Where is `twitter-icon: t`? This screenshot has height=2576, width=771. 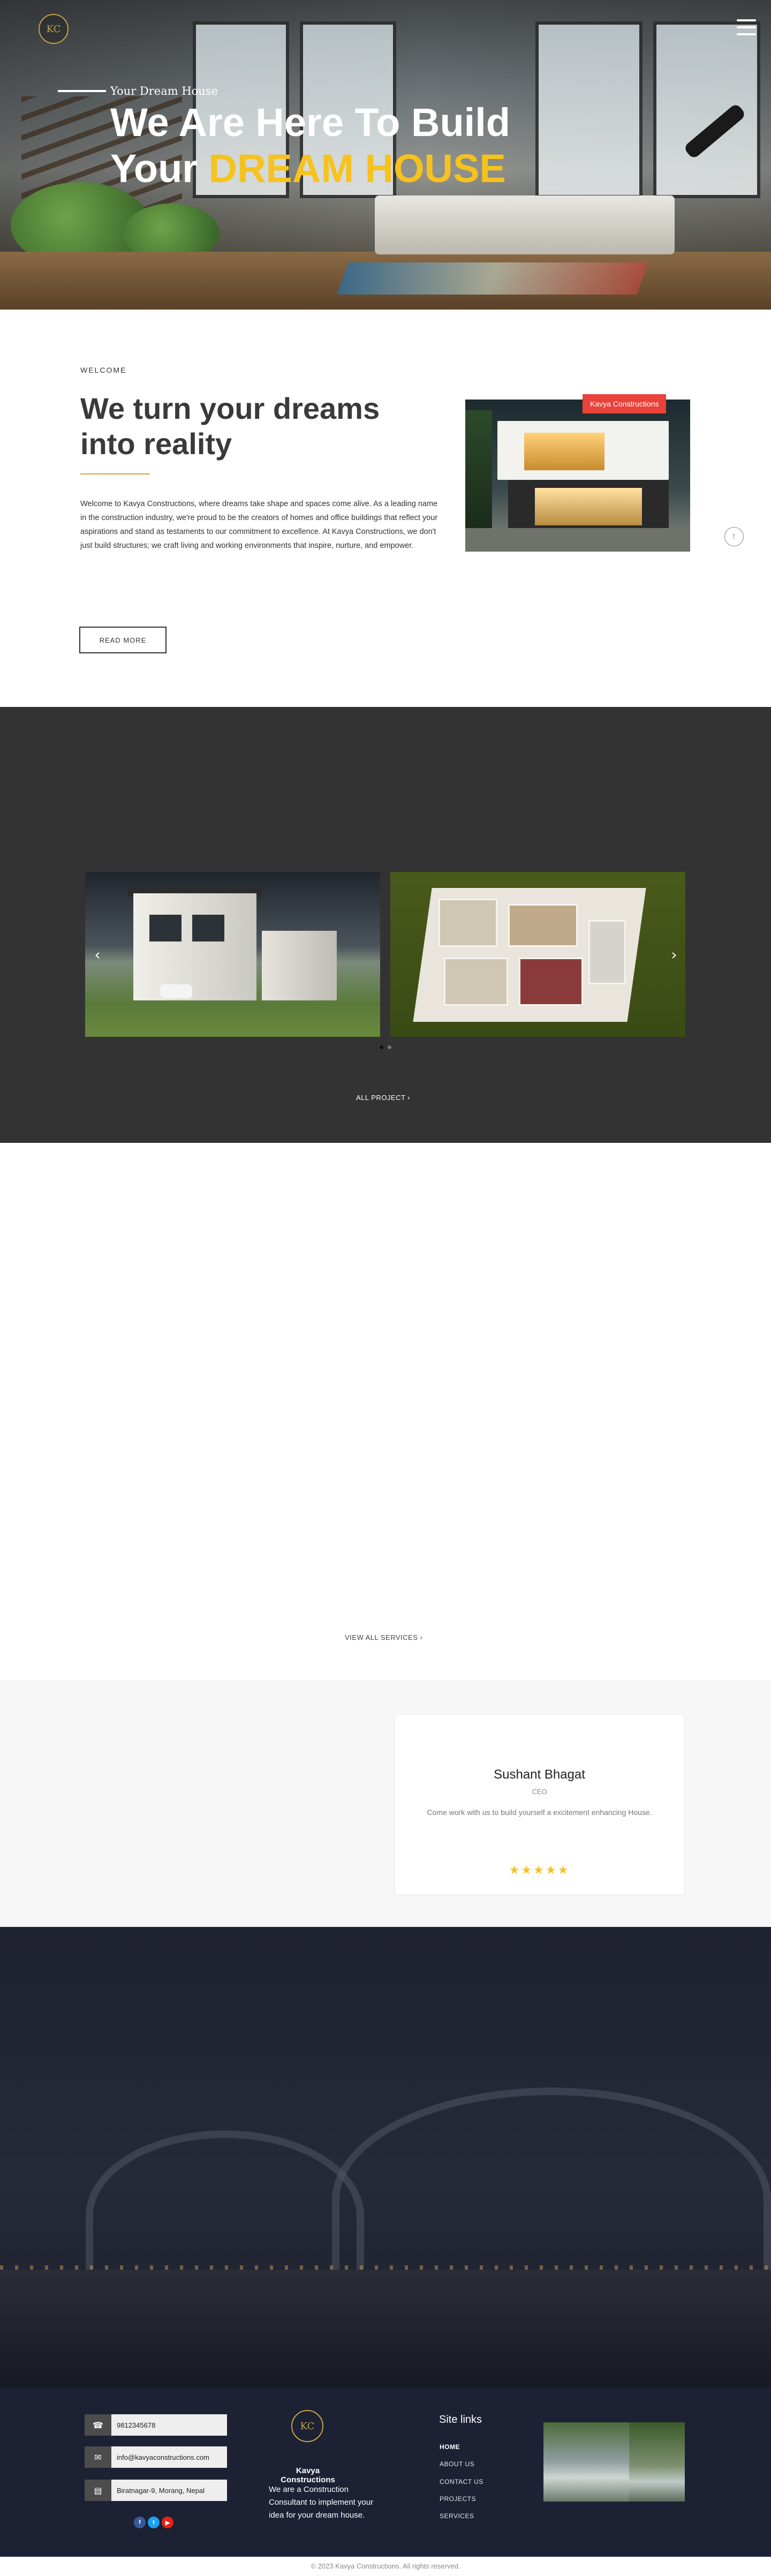
twitter-icon: t is located at coordinates (154, 2522).